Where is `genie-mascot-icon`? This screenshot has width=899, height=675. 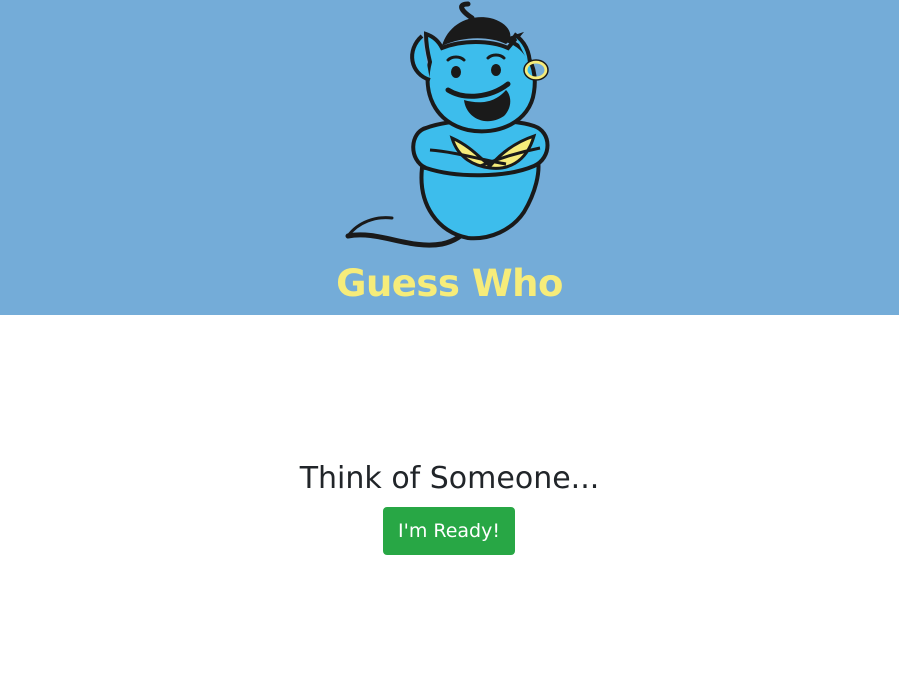
genie-mascot-icon is located at coordinates (447, 124).